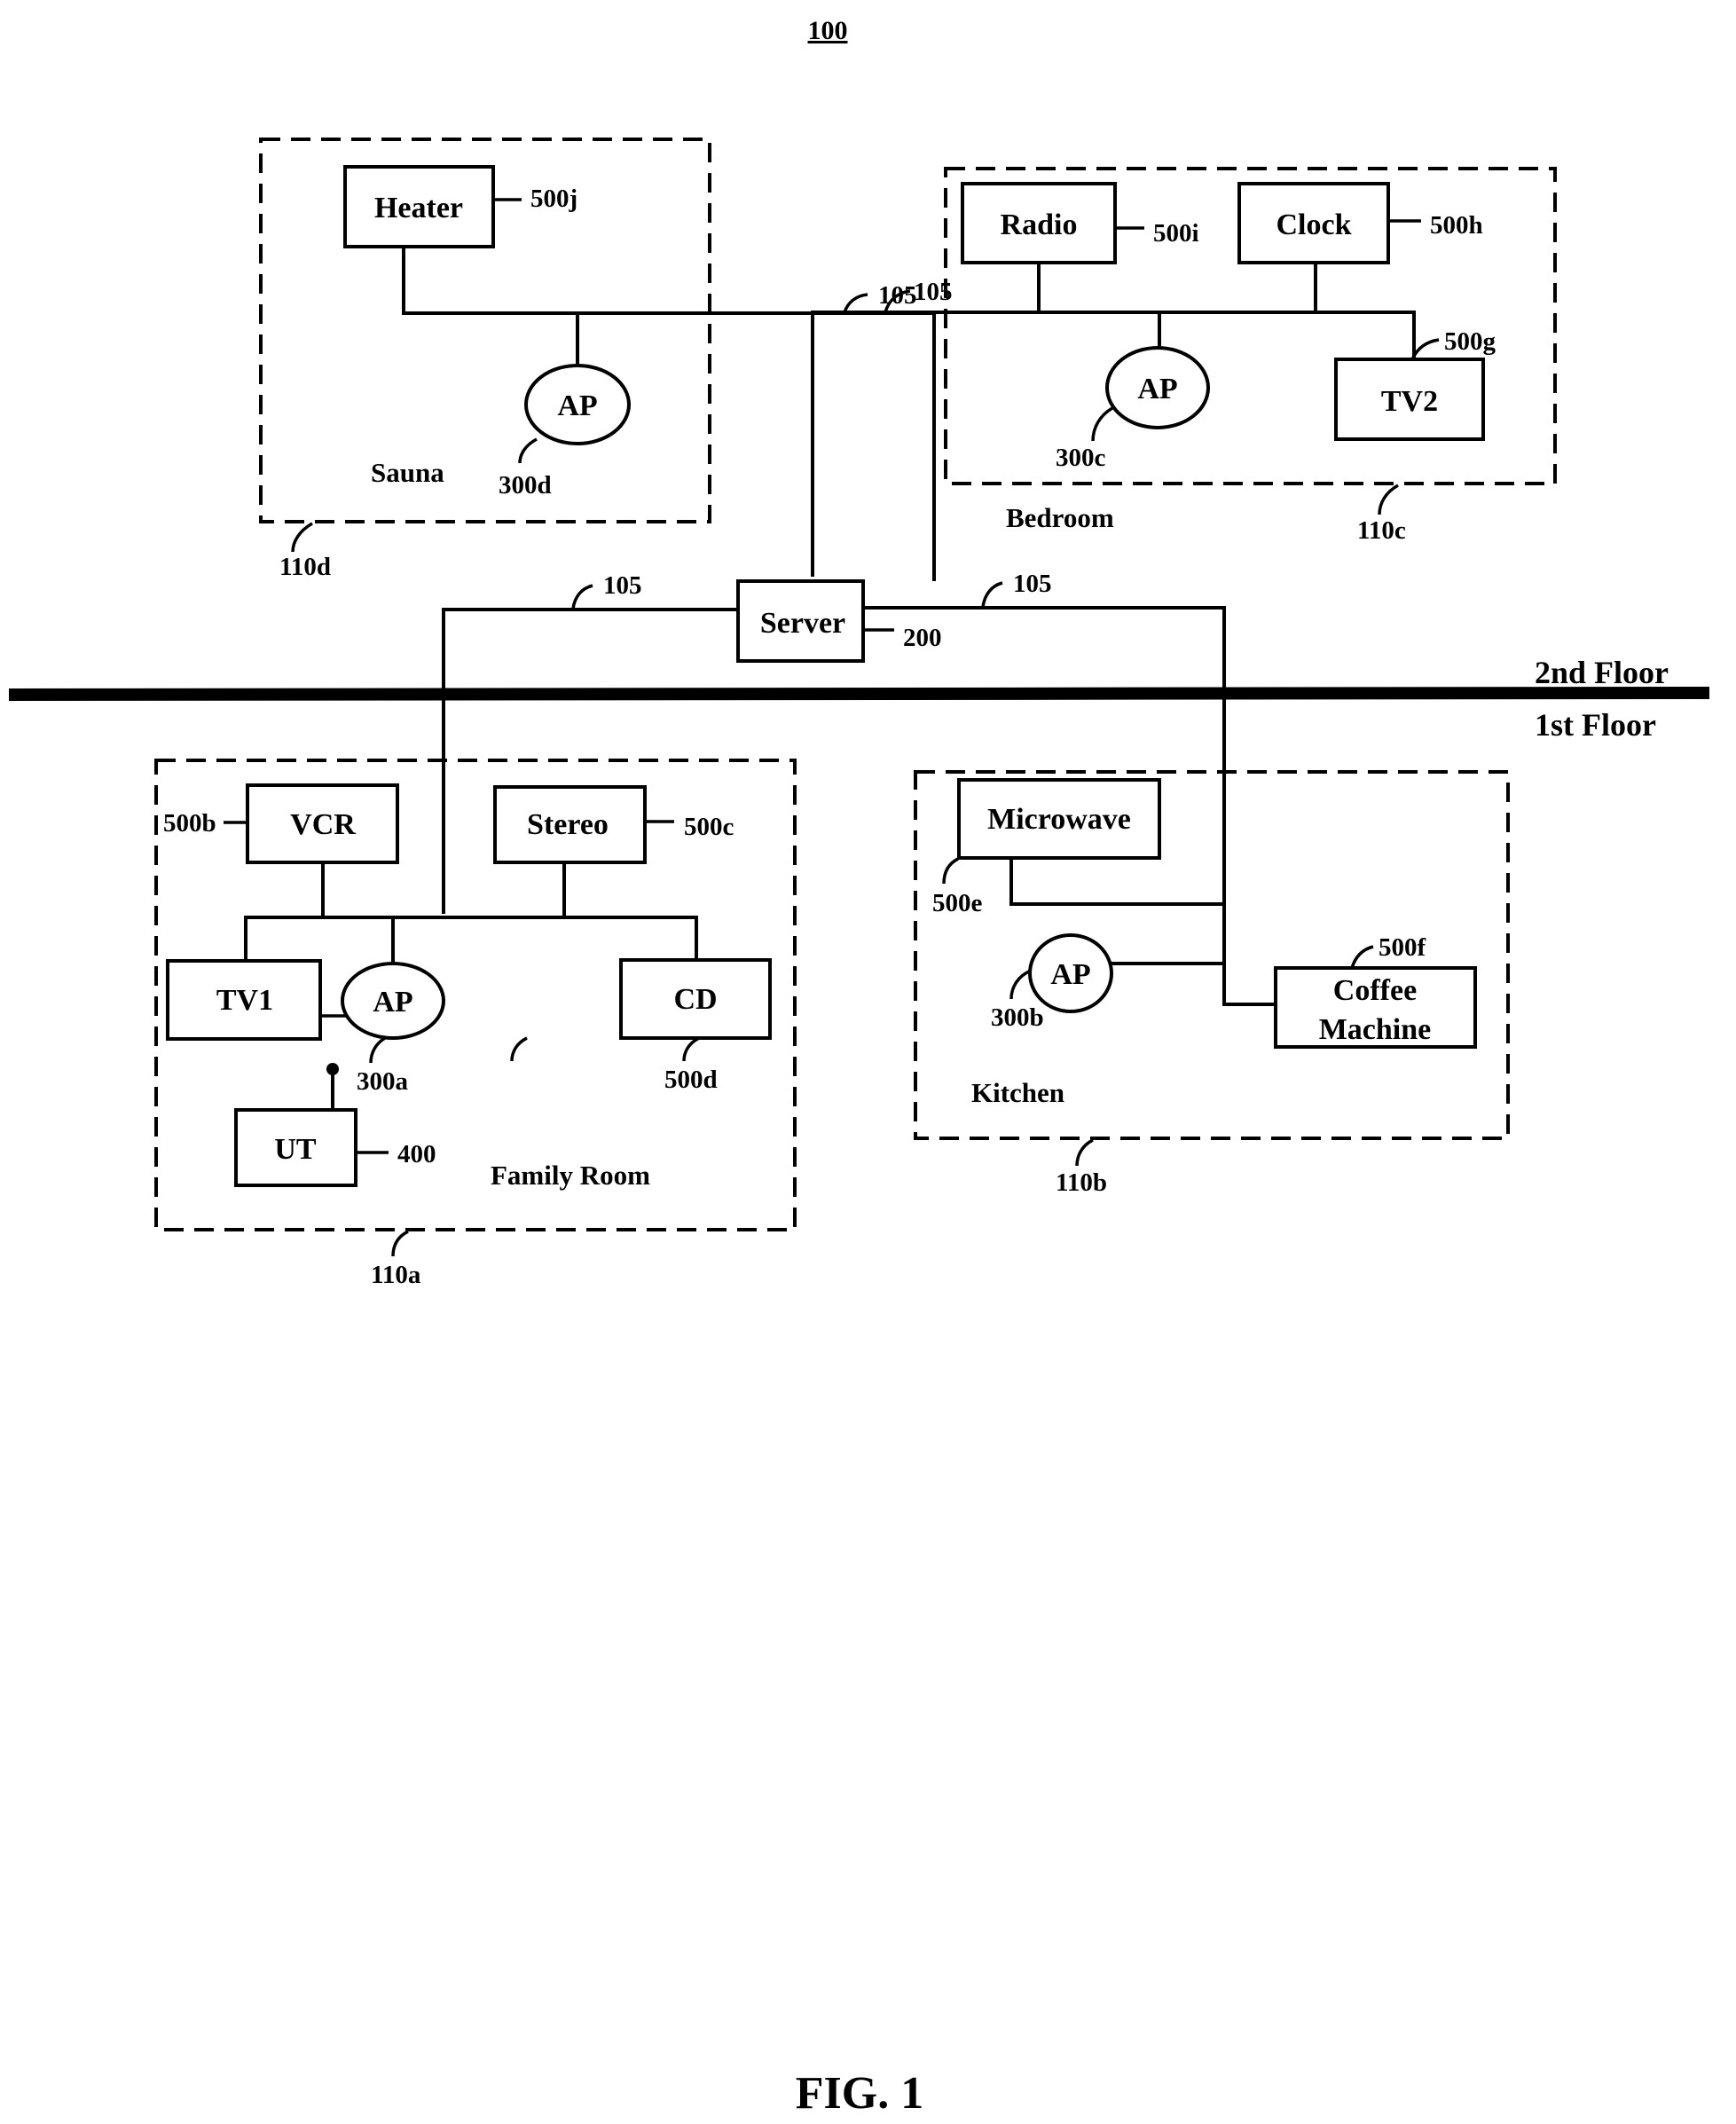 The height and width of the screenshot is (2124, 1736). Describe the element at coordinates (1602, 672) in the screenshot. I see `floor-label-2nd: 2nd Floor` at that location.